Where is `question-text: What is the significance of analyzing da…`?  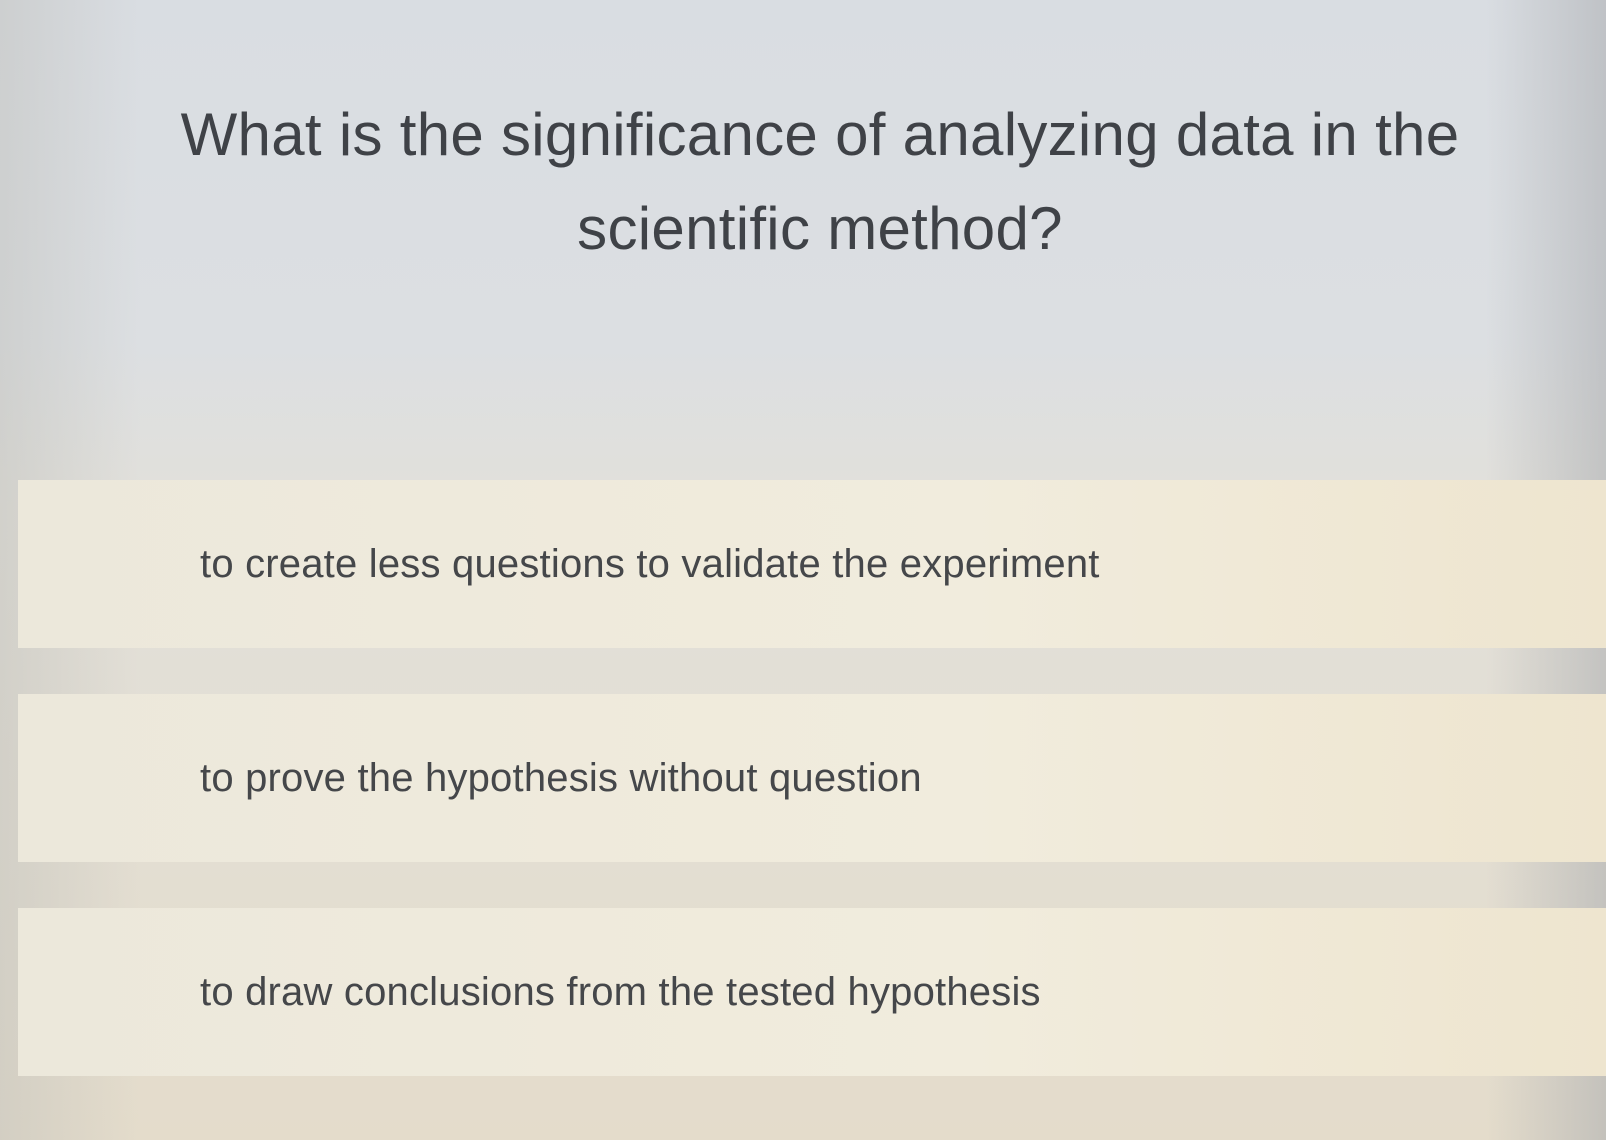
question-text: What is the significance of analyzing da… is located at coordinates (820, 182).